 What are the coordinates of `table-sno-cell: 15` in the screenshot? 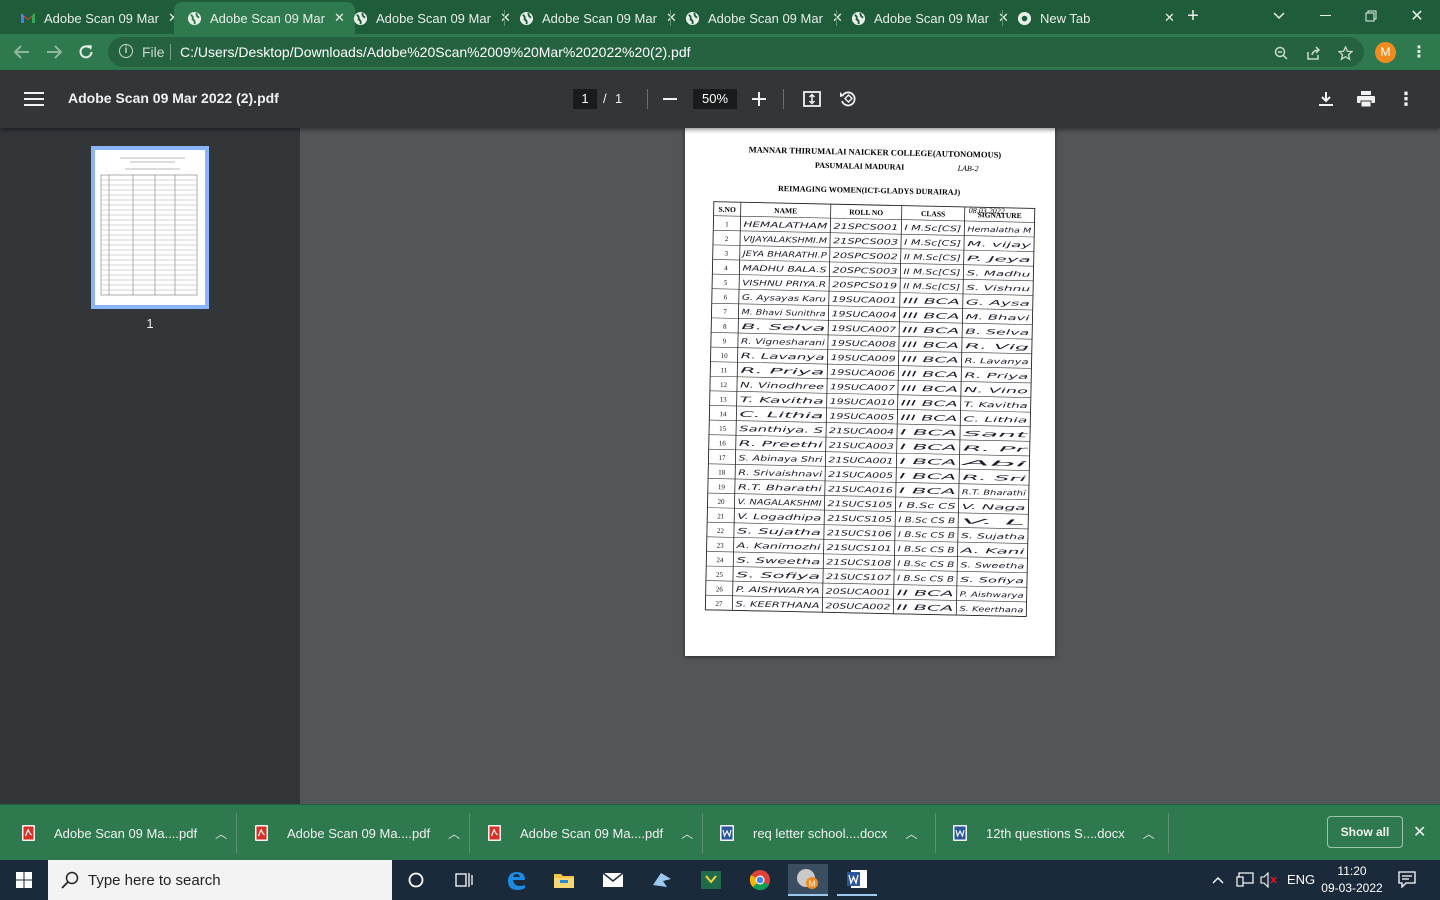 It's located at (723, 429).